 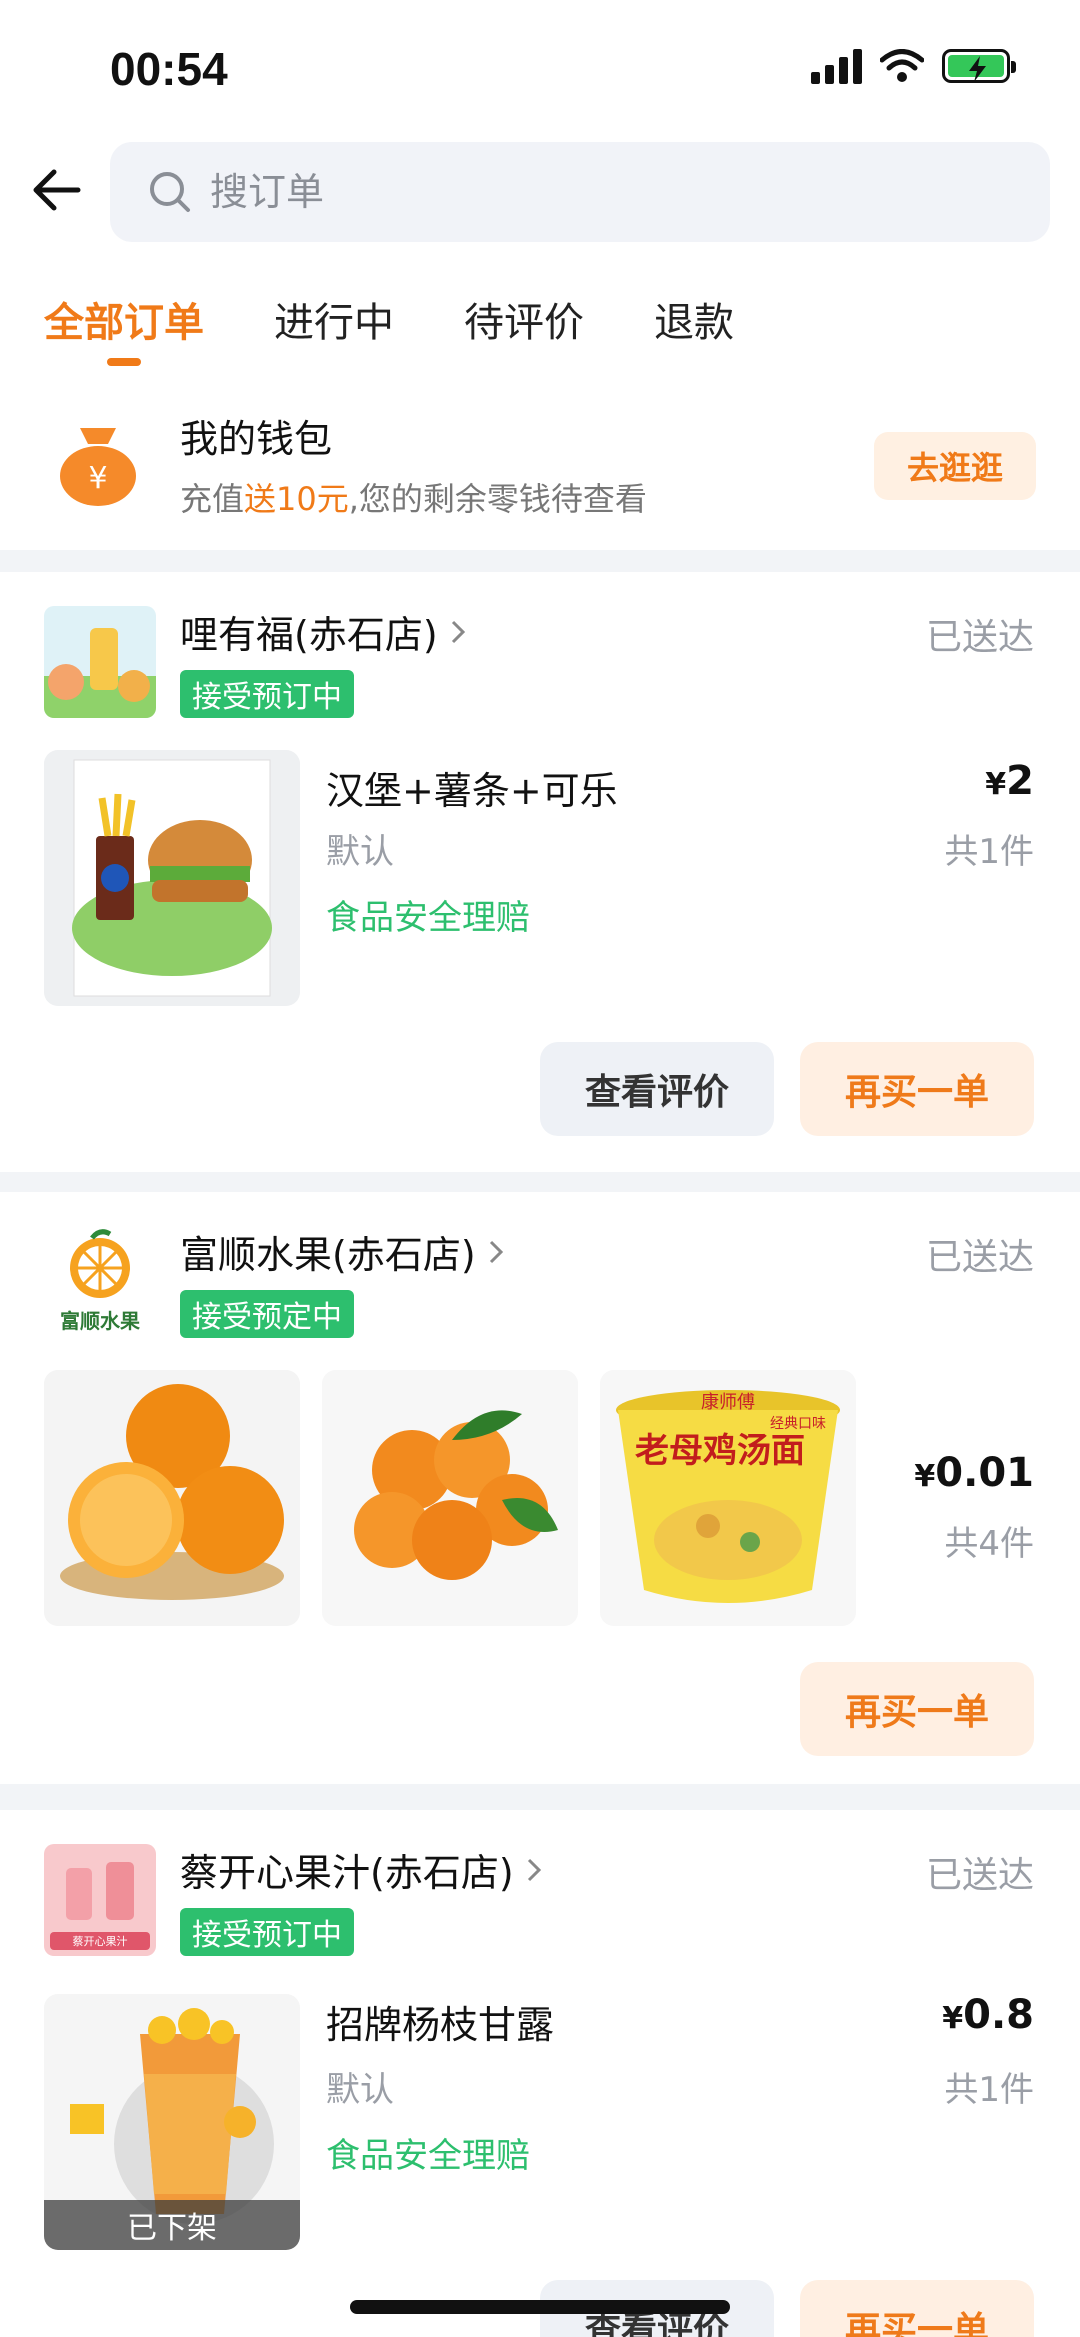 What do you see at coordinates (694, 310) in the screenshot?
I see `tab-refund: 退款` at bounding box center [694, 310].